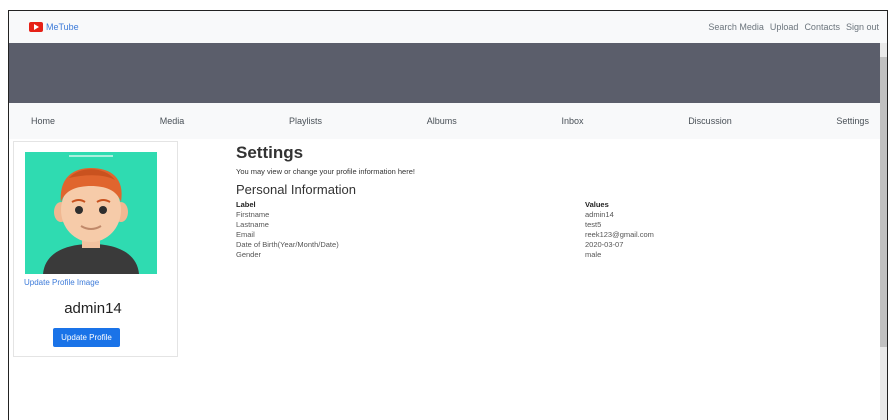 The image size is (896, 420). Describe the element at coordinates (736, 27) in the screenshot. I see `search-media-link: Search Media` at that location.